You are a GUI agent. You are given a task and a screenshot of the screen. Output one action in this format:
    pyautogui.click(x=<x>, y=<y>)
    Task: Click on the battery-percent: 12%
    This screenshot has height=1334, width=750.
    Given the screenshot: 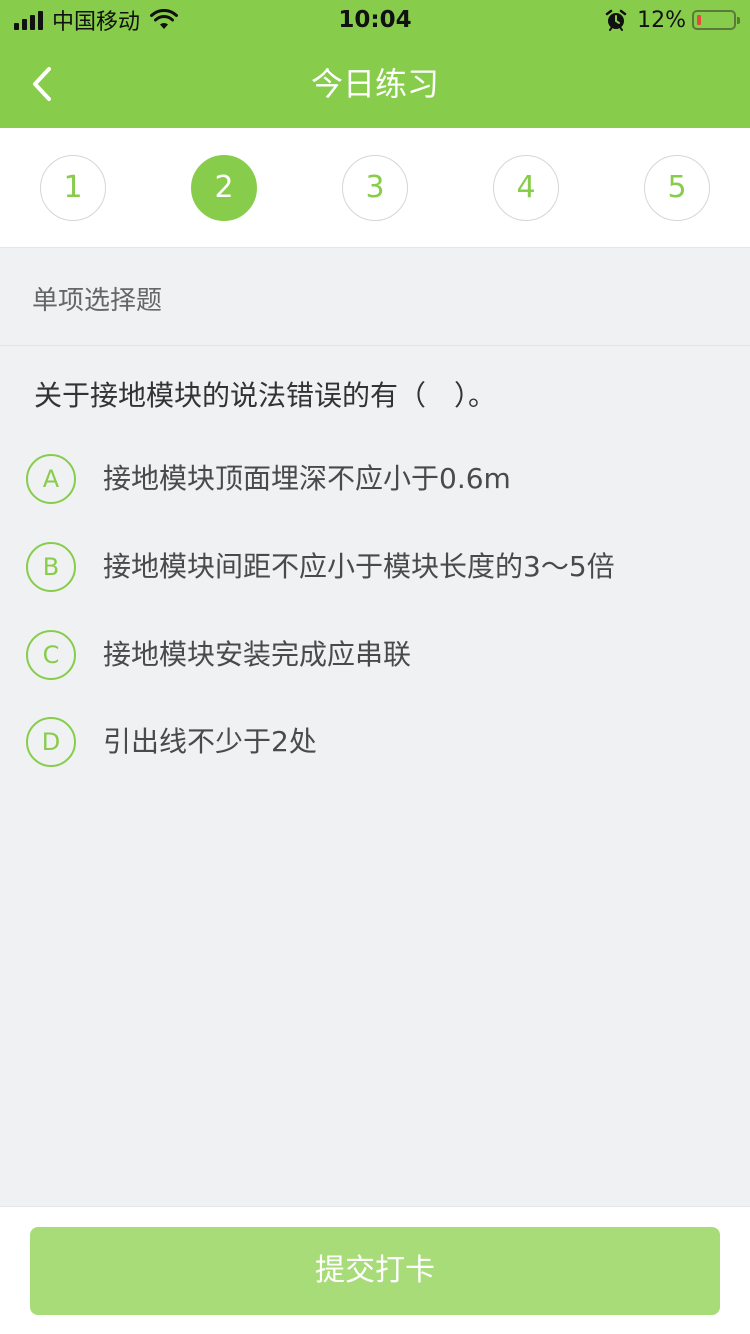 What is the action you would take?
    pyautogui.click(x=661, y=20)
    